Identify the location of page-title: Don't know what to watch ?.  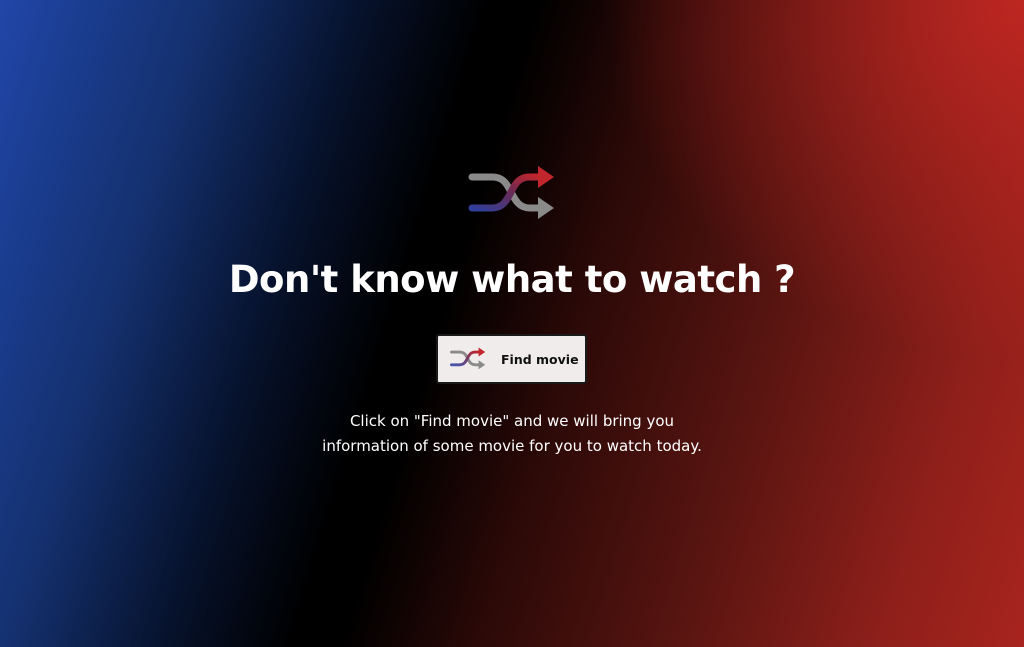
(512, 279).